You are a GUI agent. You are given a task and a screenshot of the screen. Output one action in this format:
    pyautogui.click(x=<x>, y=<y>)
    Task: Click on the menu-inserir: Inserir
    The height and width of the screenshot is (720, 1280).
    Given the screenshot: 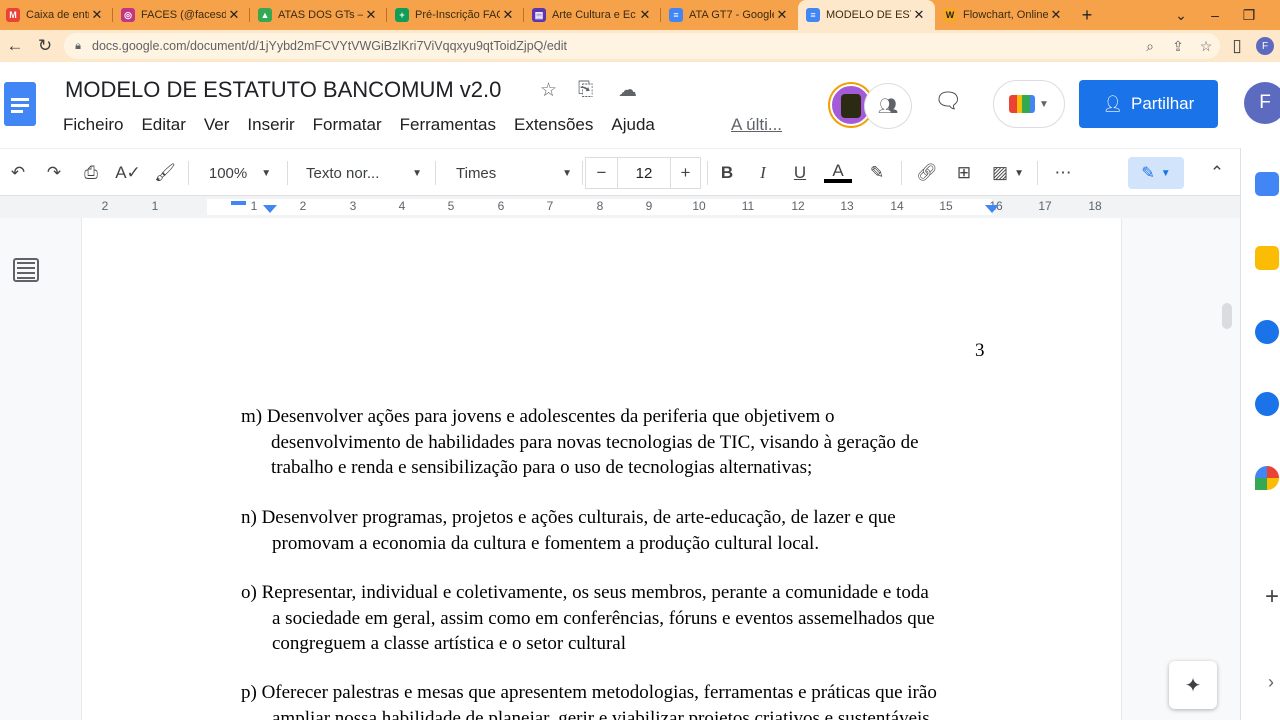 What is the action you would take?
    pyautogui.click(x=270, y=125)
    